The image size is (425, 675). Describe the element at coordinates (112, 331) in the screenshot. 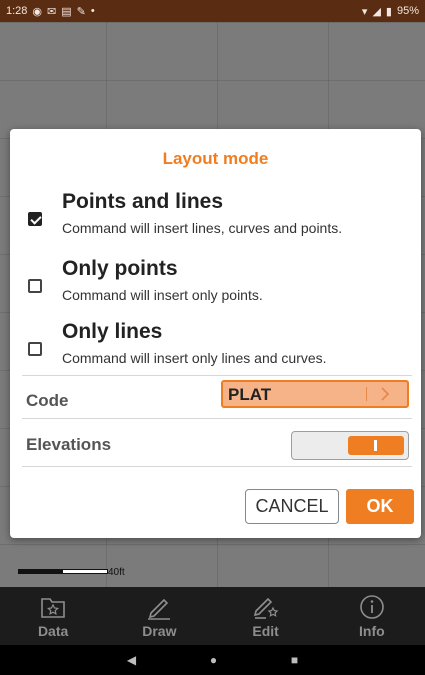

I see `option-title: Only lines` at that location.